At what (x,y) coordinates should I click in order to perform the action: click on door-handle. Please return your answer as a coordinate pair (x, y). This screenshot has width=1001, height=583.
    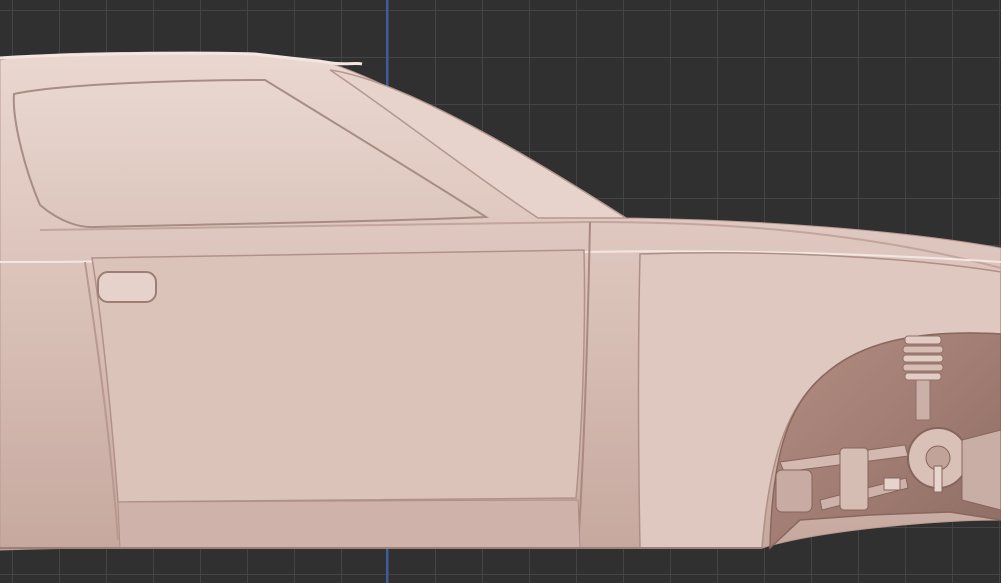
    Looking at the image, I should click on (127, 287).